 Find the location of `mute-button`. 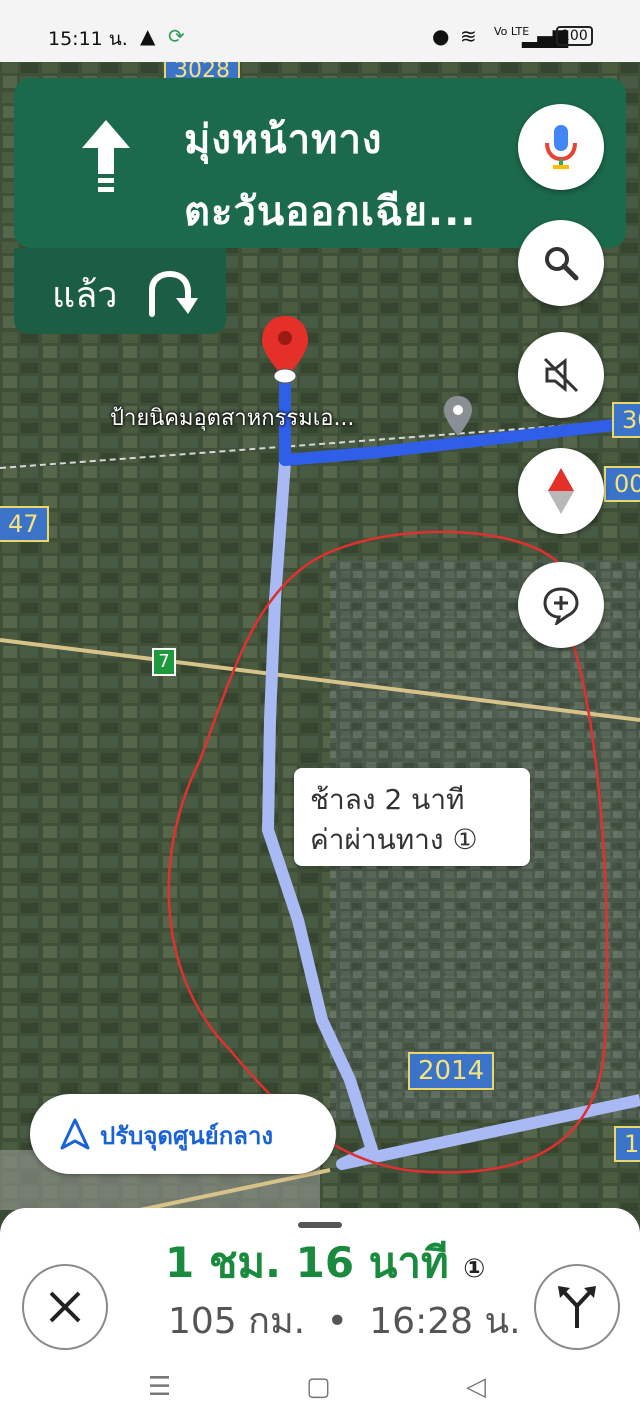

mute-button is located at coordinates (561, 375).